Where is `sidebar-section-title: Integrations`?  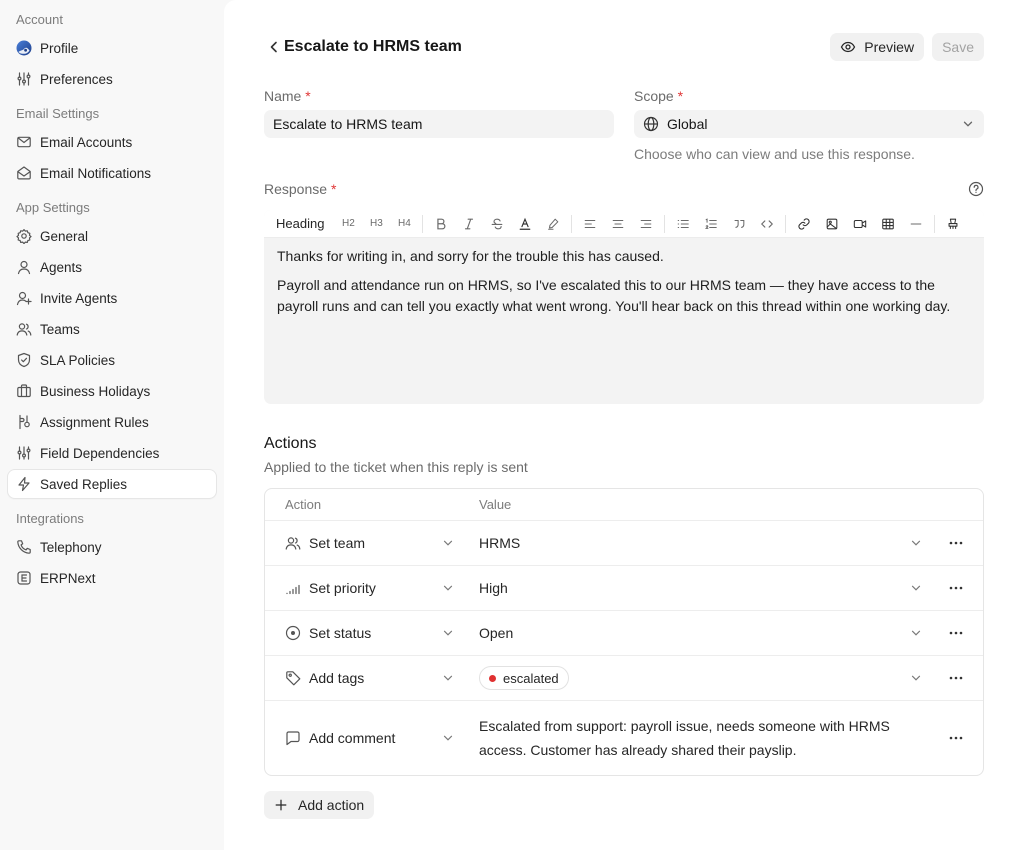
sidebar-section-title: Integrations is located at coordinates (50, 518).